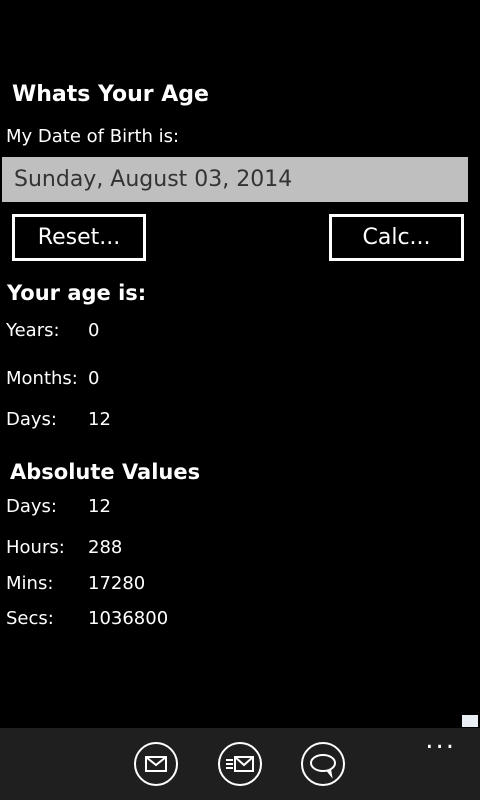 The height and width of the screenshot is (800, 480). What do you see at coordinates (94, 378) in the screenshot?
I see `age-months-value: 0` at bounding box center [94, 378].